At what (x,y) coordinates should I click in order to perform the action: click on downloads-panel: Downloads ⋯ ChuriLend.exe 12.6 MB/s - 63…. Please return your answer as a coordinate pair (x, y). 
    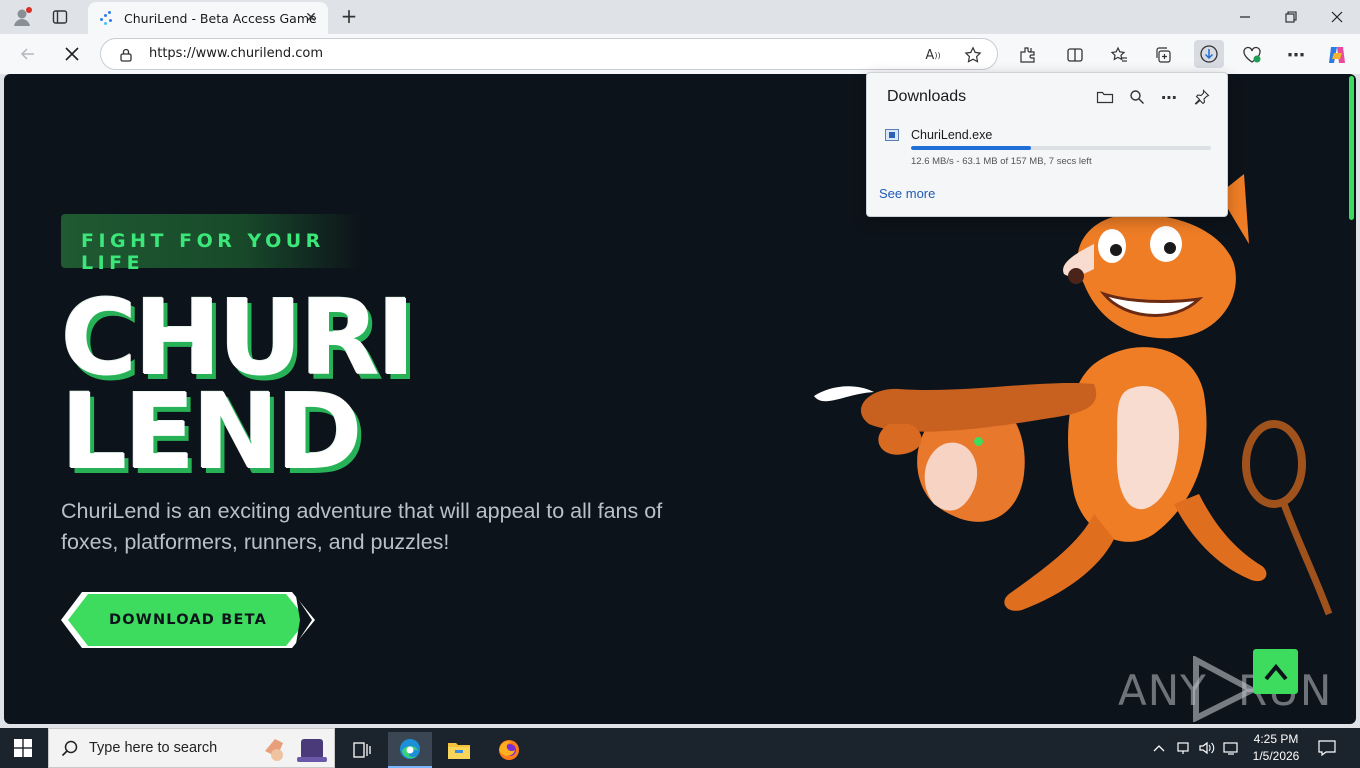
    Looking at the image, I should click on (1047, 144).